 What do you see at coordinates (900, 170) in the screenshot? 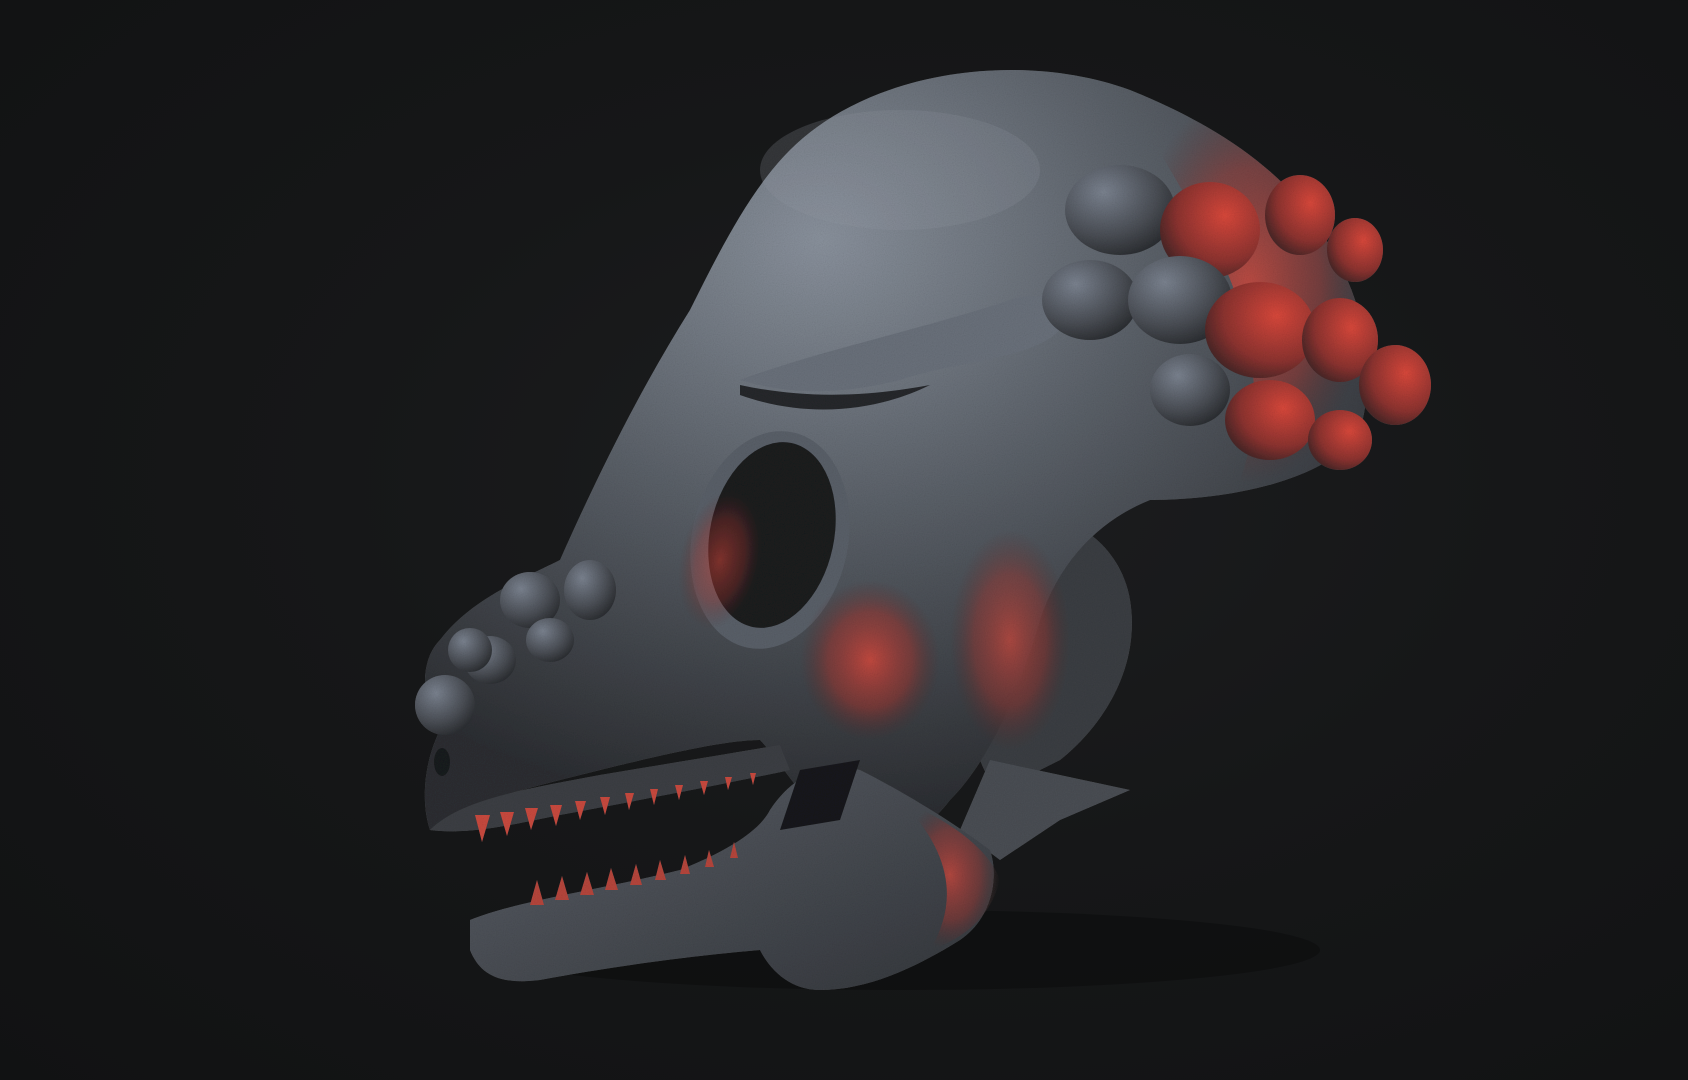
I see `dome-specular` at bounding box center [900, 170].